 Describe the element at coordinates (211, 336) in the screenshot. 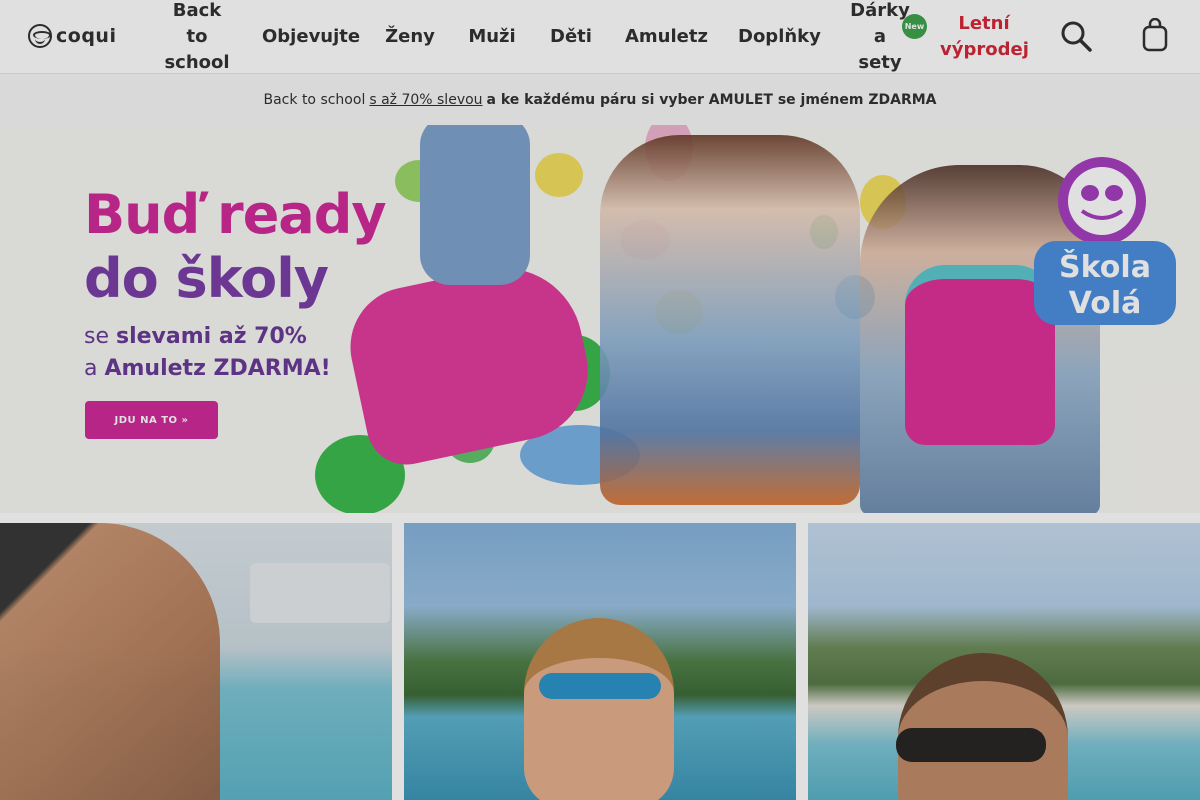

I see `hero-sub-1-bold: slevami až 70%` at that location.